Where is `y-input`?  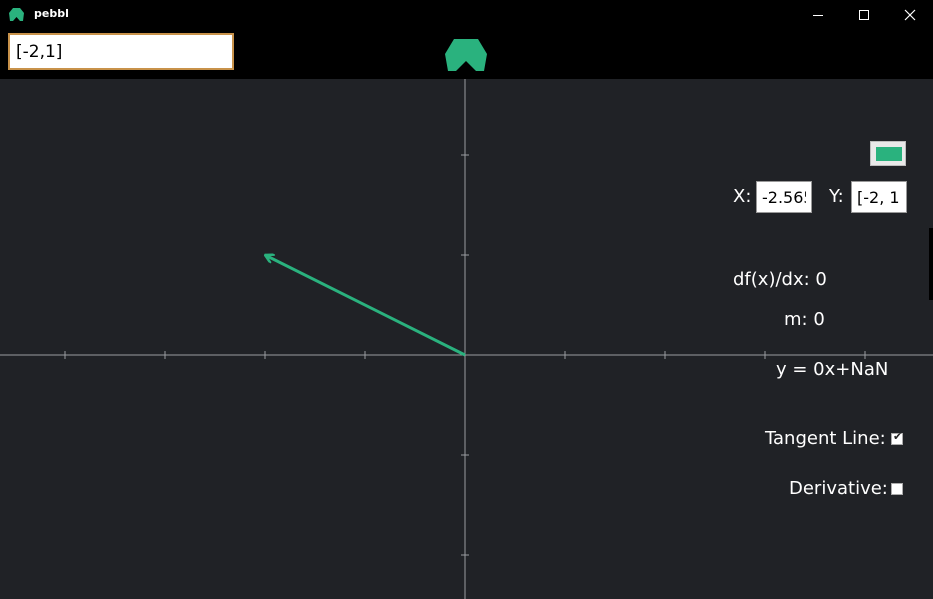
y-input is located at coordinates (879, 197).